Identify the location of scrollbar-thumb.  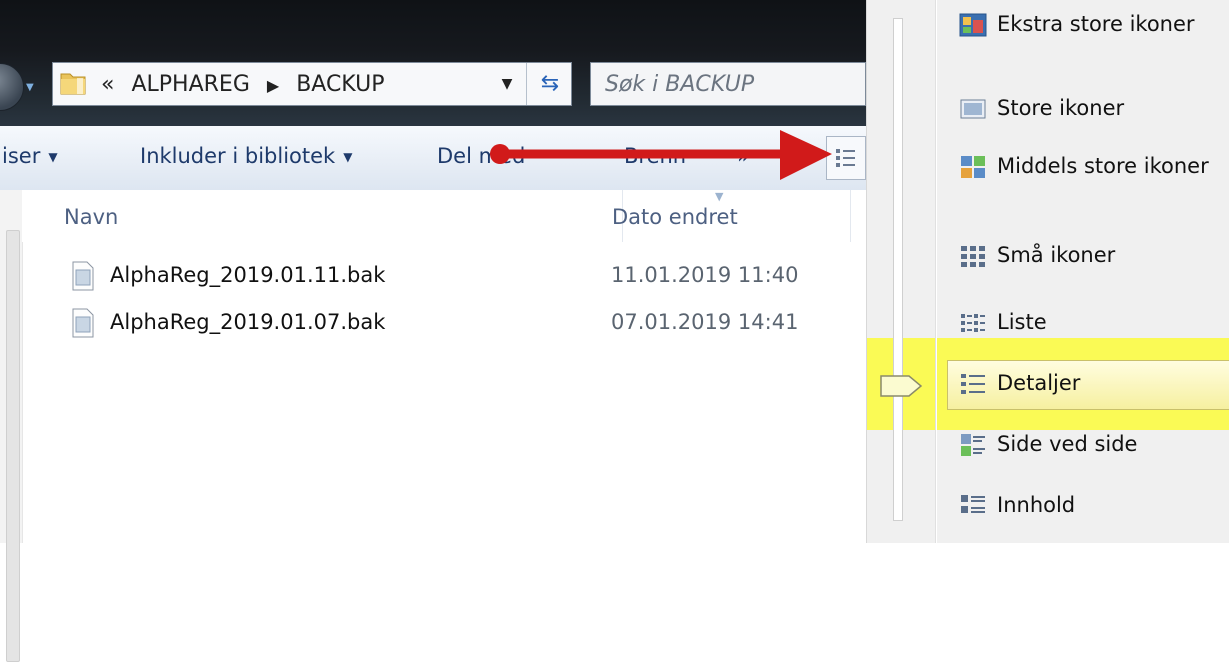
(13, 446).